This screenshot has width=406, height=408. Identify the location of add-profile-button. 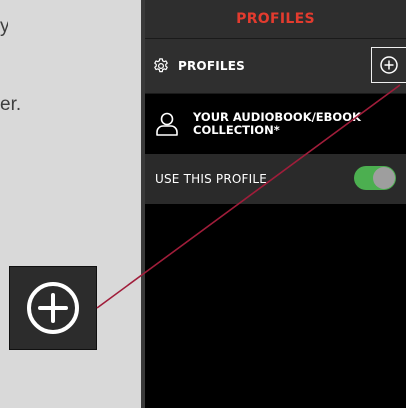
(388, 65).